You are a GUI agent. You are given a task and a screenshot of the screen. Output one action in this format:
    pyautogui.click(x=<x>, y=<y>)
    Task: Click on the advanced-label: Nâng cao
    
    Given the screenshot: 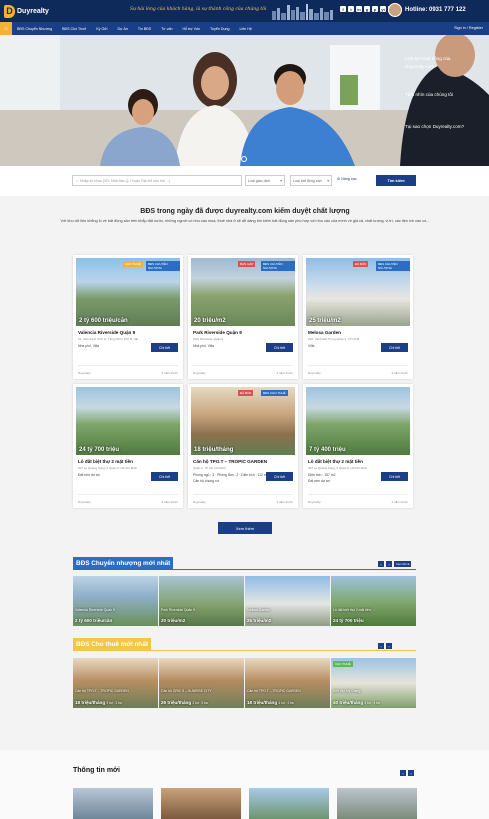 What is the action you would take?
    pyautogui.click(x=349, y=179)
    